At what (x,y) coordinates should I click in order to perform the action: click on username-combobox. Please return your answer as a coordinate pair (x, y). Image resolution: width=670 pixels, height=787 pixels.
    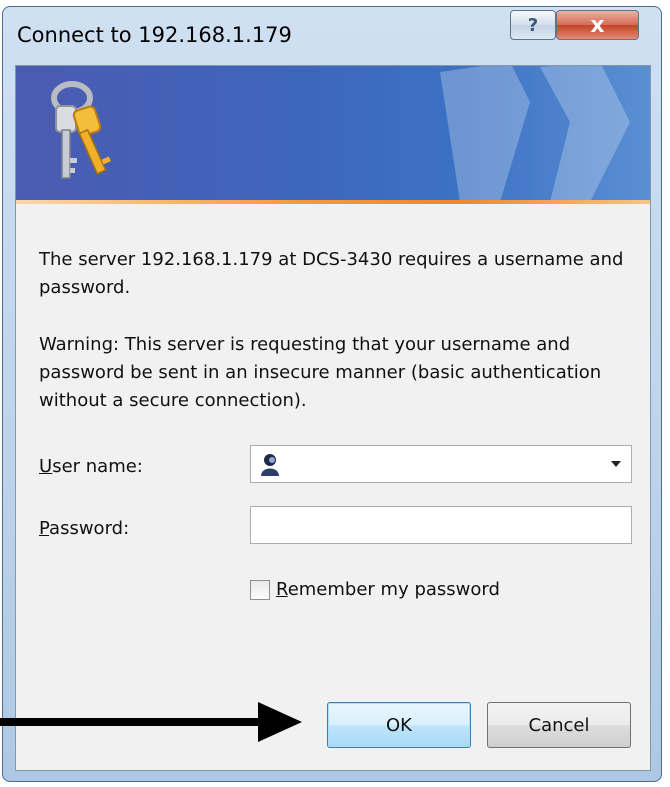
    Looking at the image, I should click on (441, 464).